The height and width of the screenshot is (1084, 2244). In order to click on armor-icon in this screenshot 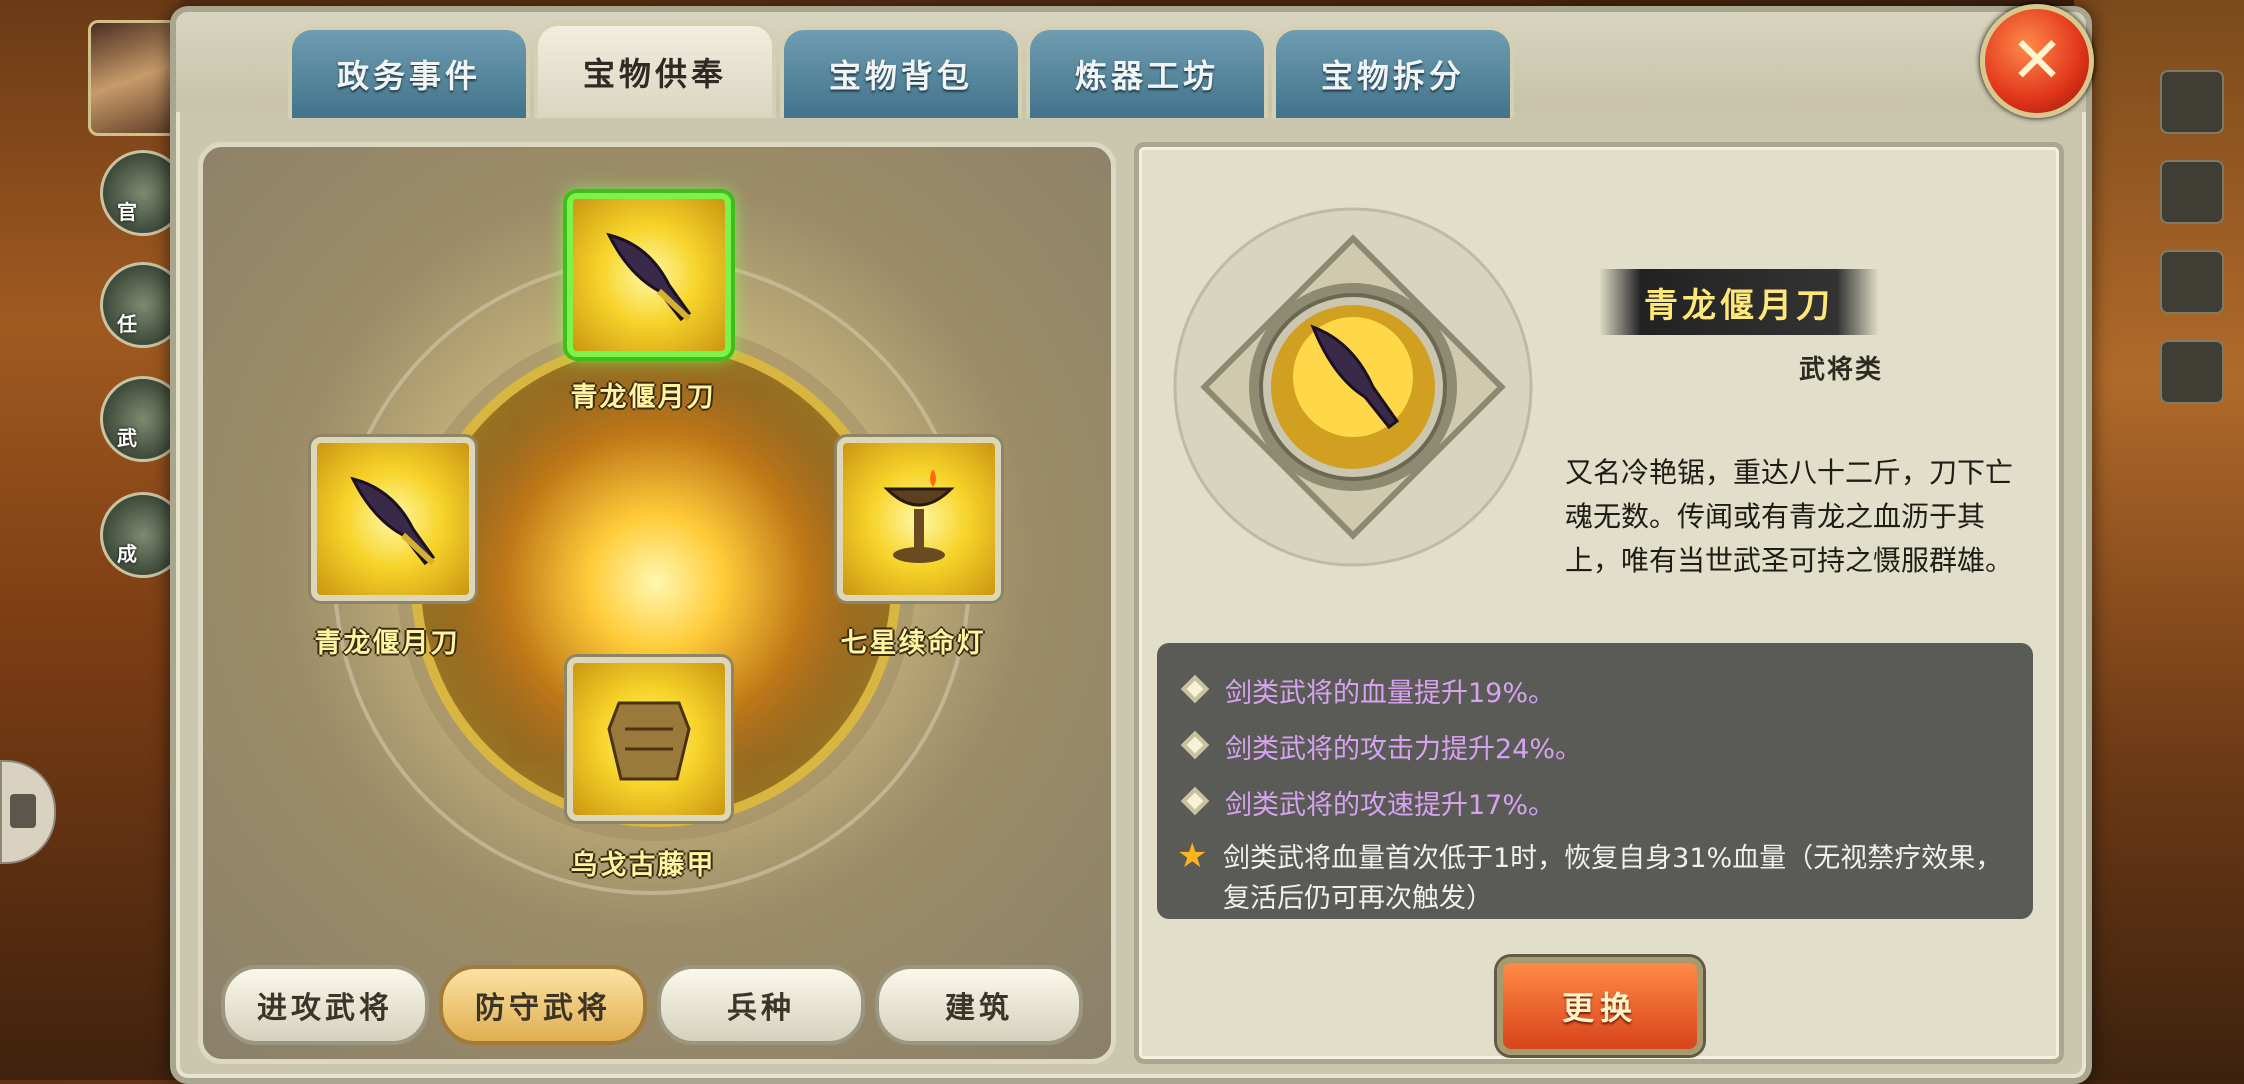, I will do `click(649, 741)`.